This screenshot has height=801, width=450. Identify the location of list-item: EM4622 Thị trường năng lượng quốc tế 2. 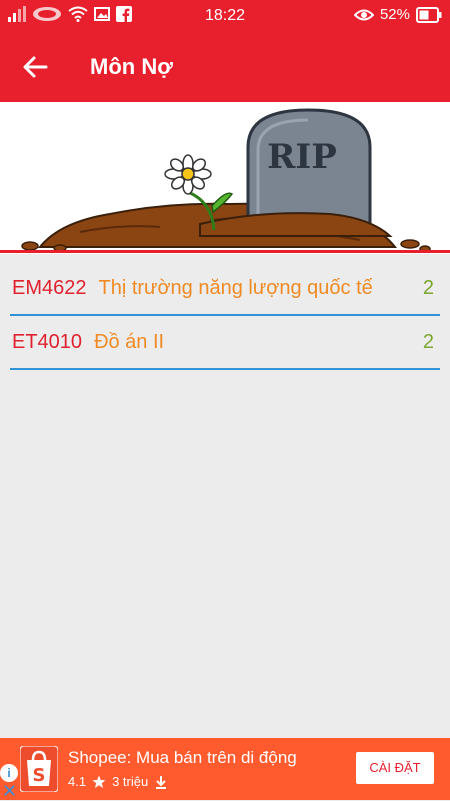
(225, 289).